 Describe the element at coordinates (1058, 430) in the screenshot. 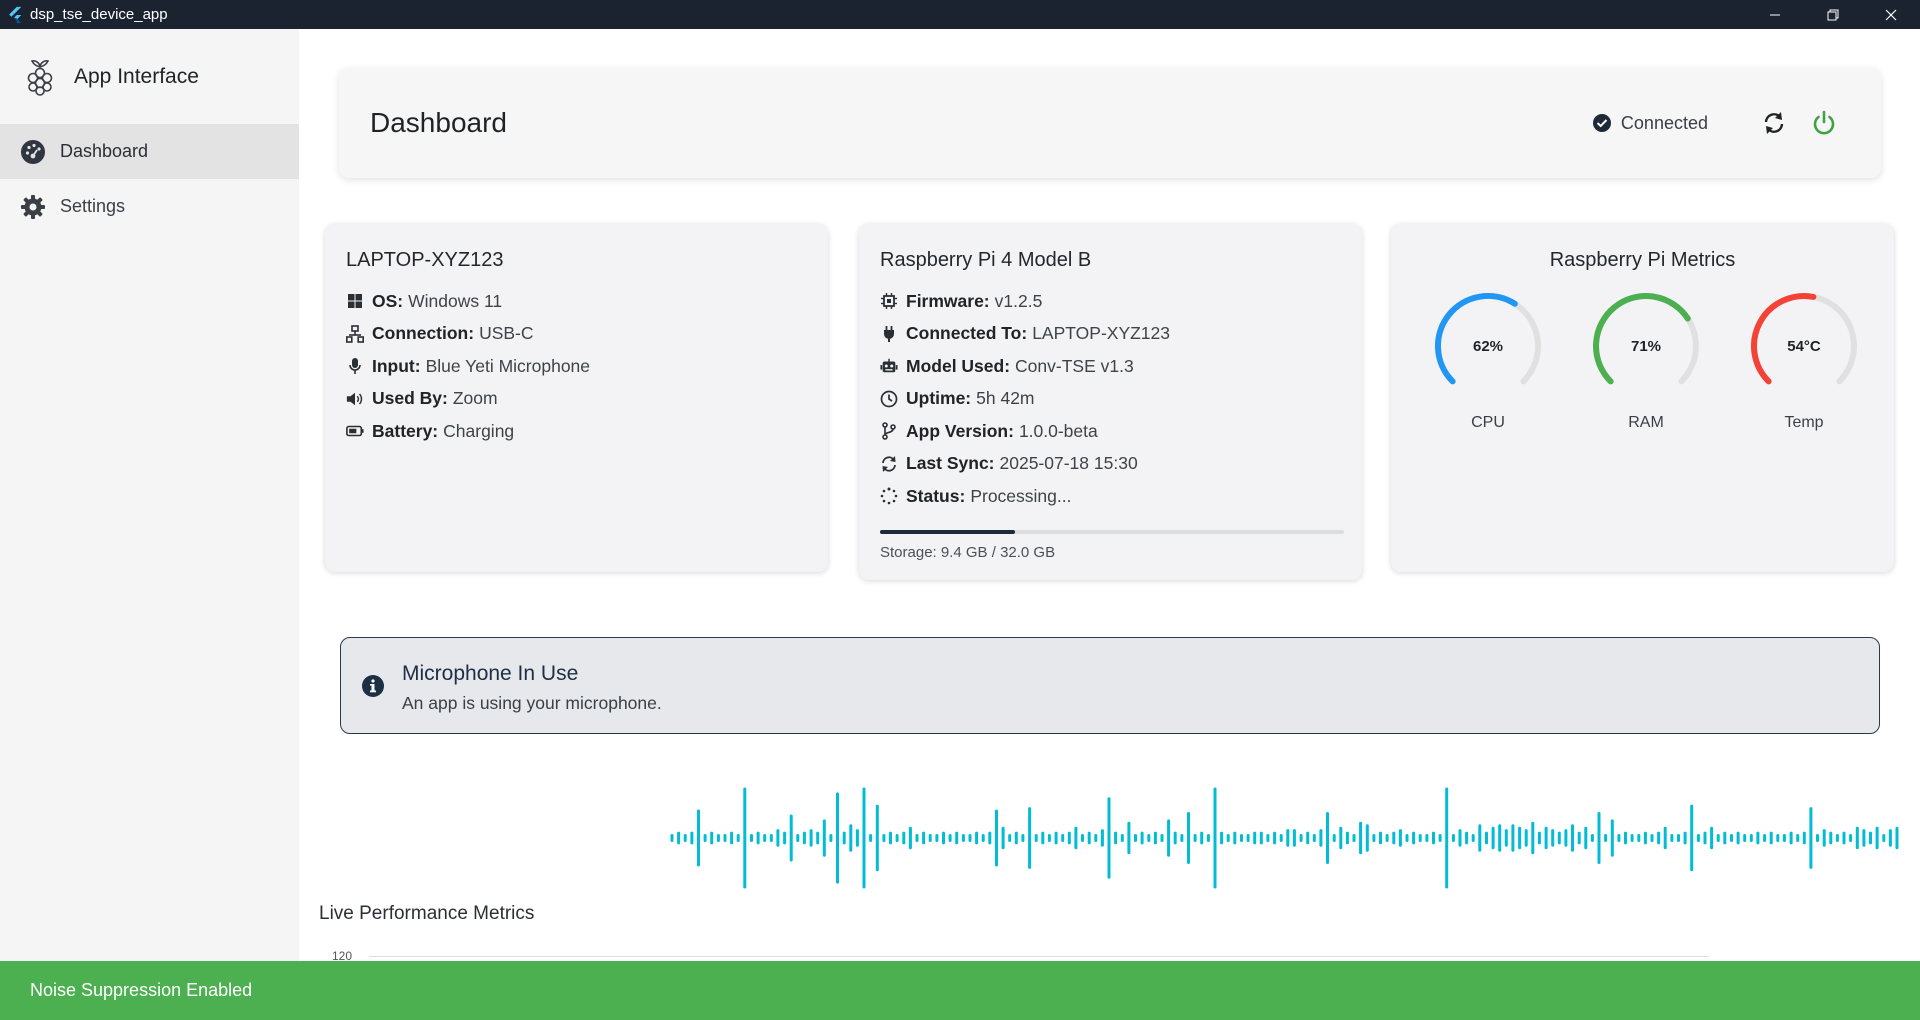

I see `info-value: 1.0.0-beta` at that location.